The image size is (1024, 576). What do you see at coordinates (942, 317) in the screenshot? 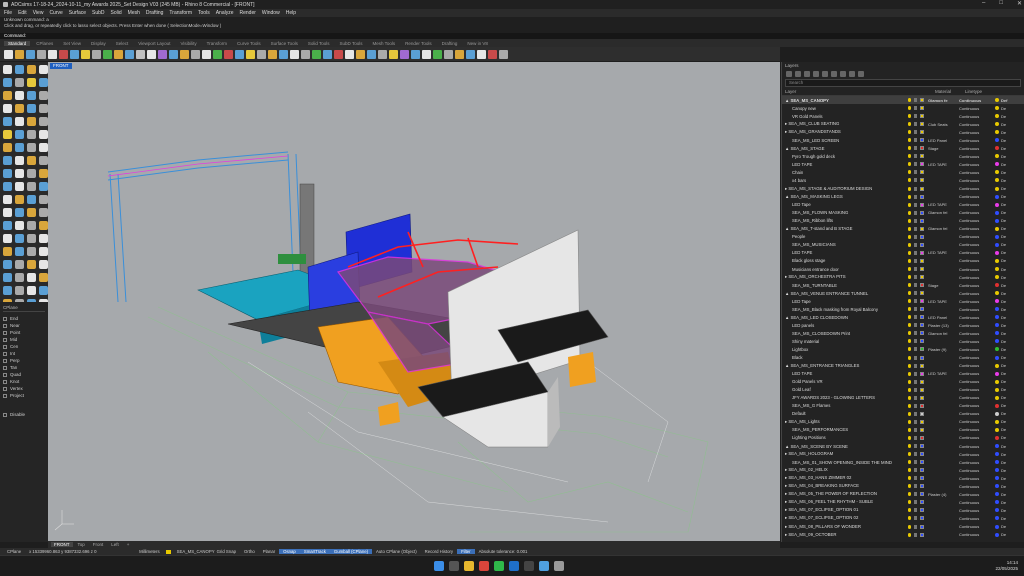
I see `layer-material: LED Panel` at bounding box center [942, 317].